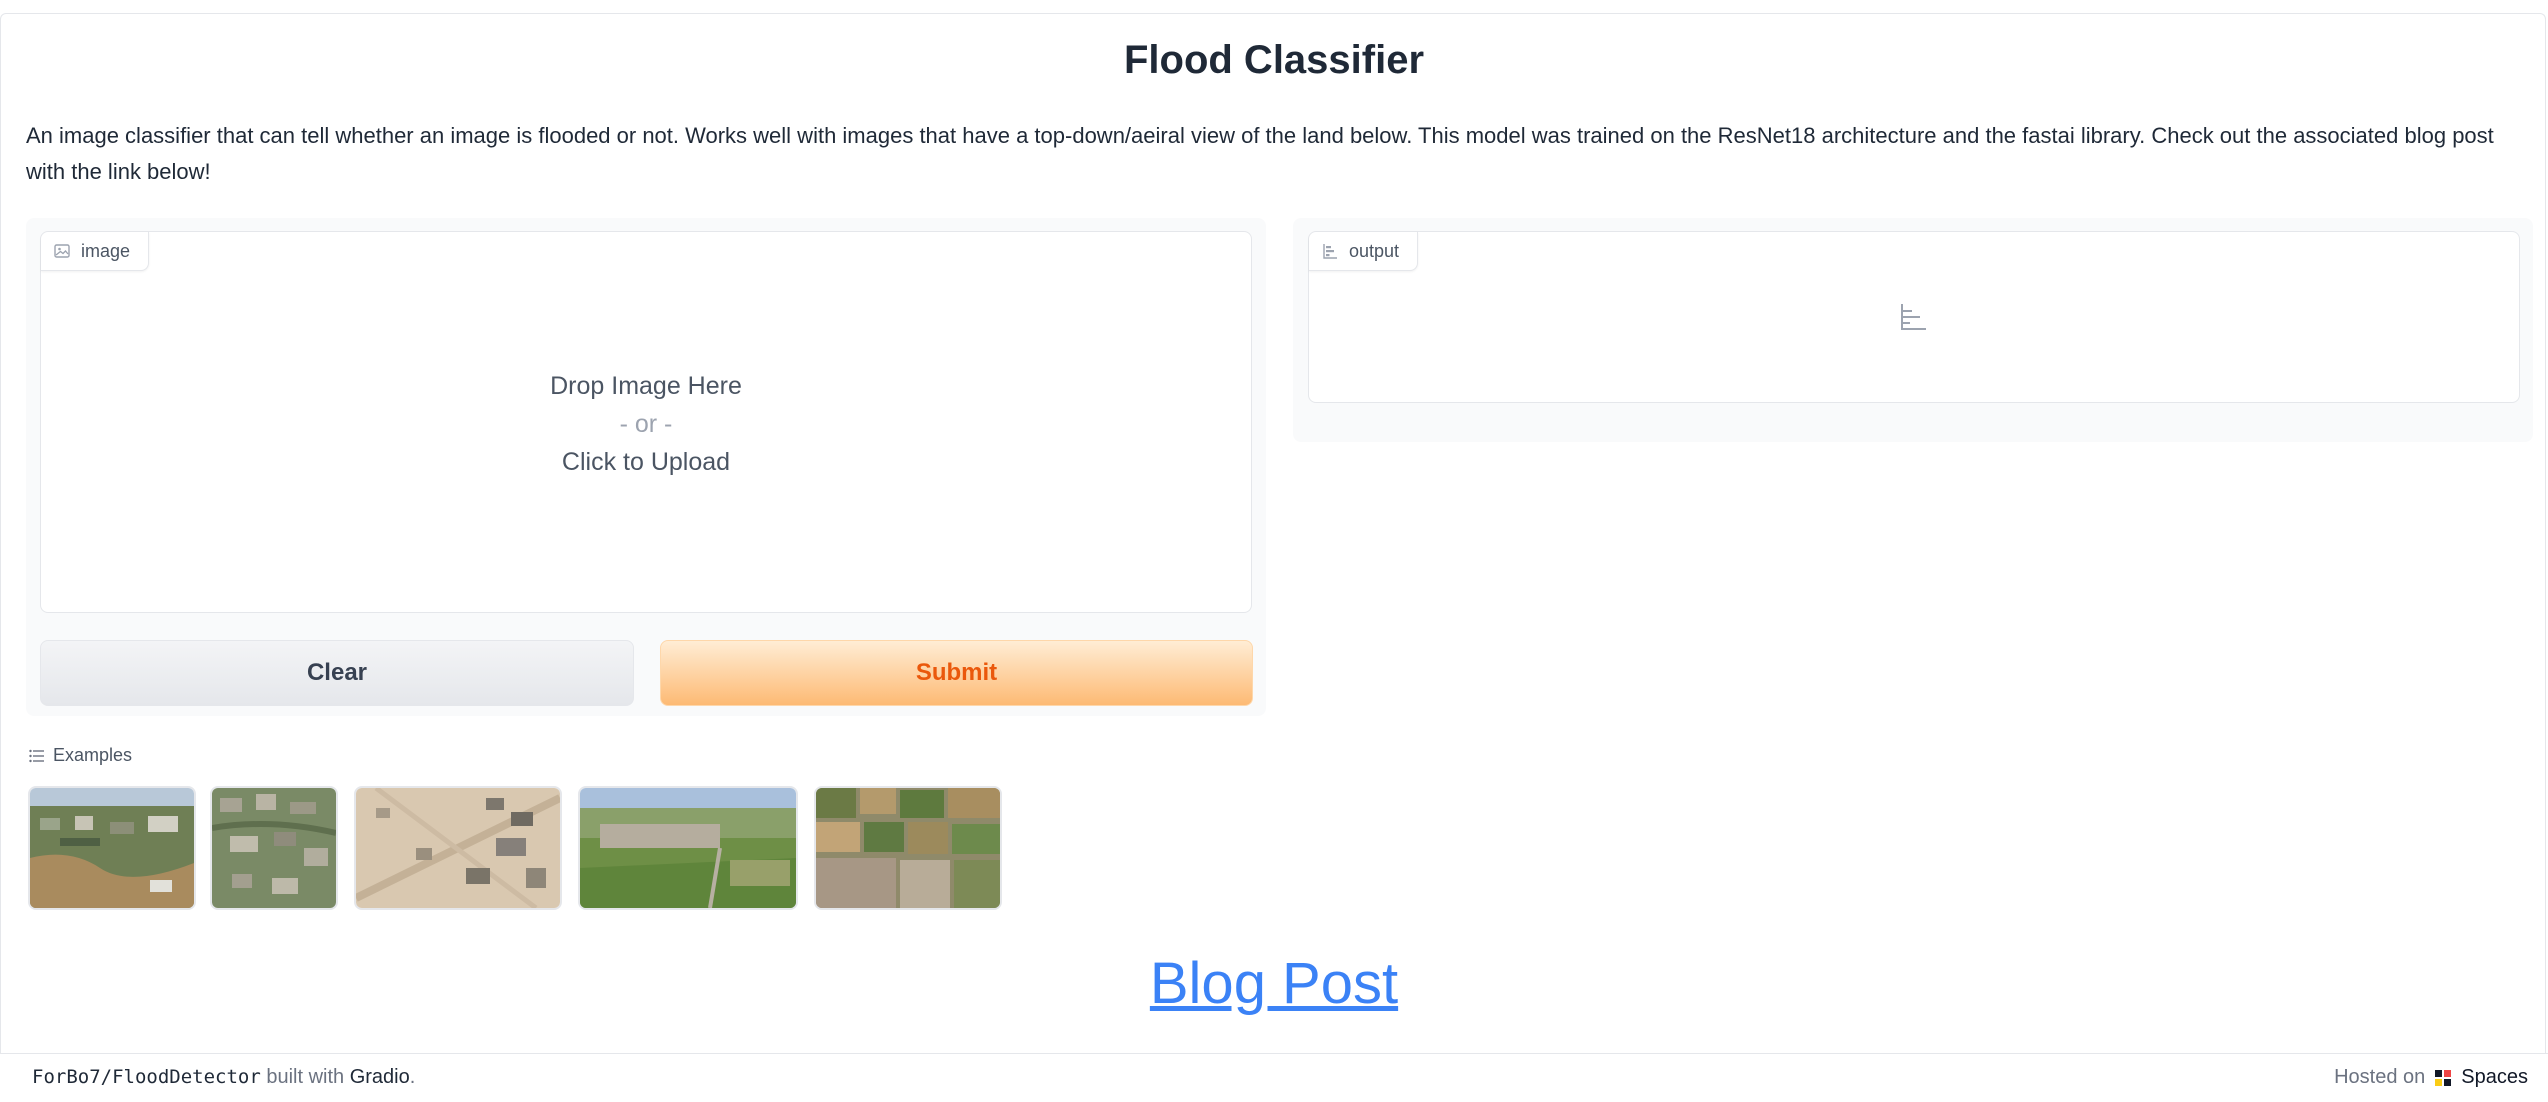 Image resolution: width=2548 pixels, height=1102 pixels. What do you see at coordinates (412, 1077) in the screenshot?
I see `footer-period: .` at bounding box center [412, 1077].